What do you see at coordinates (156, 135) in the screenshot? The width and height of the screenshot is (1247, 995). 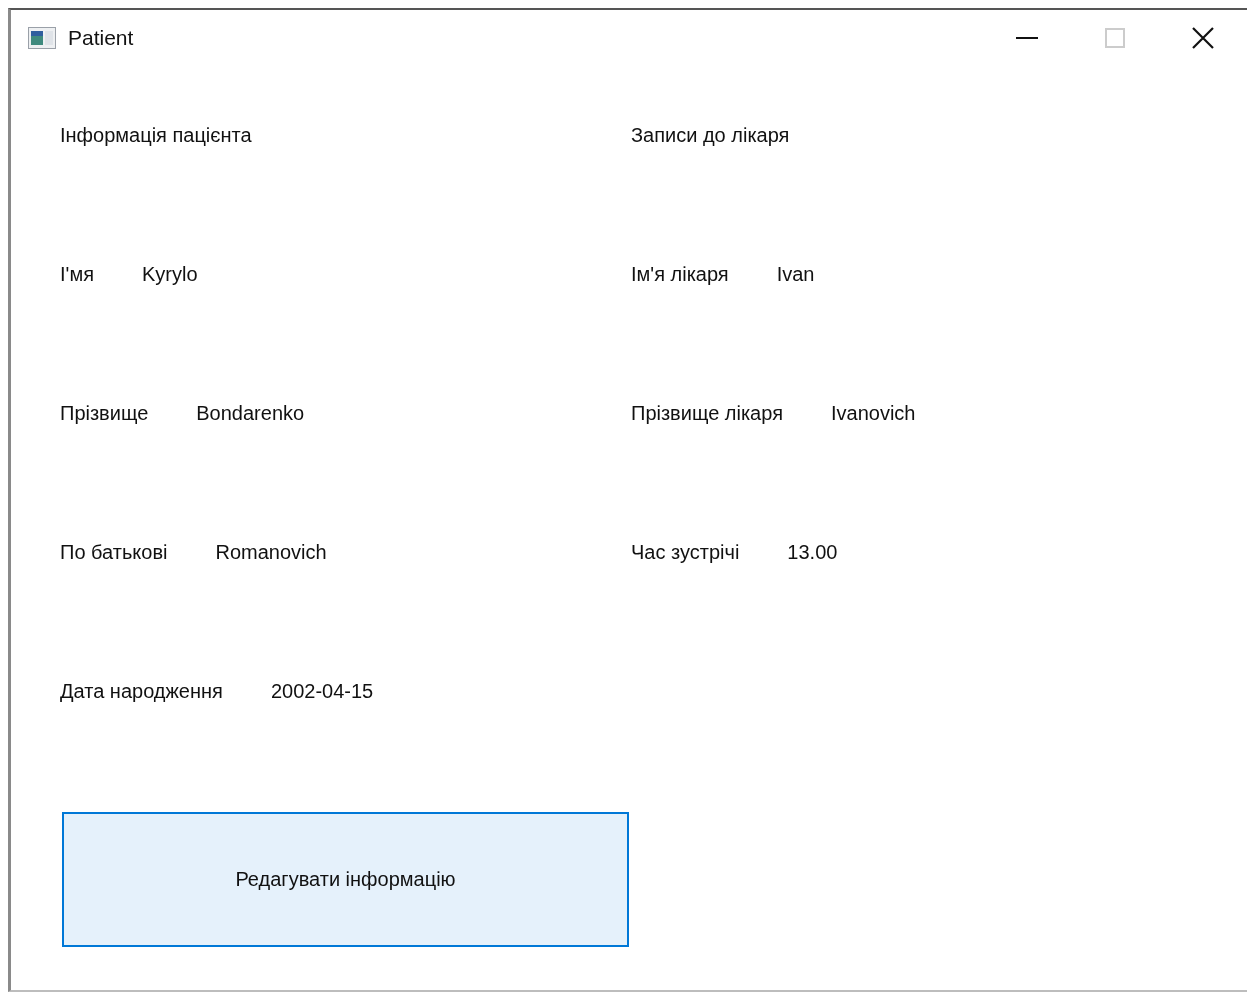 I see `section-heading: Інформація пацієнта` at bounding box center [156, 135].